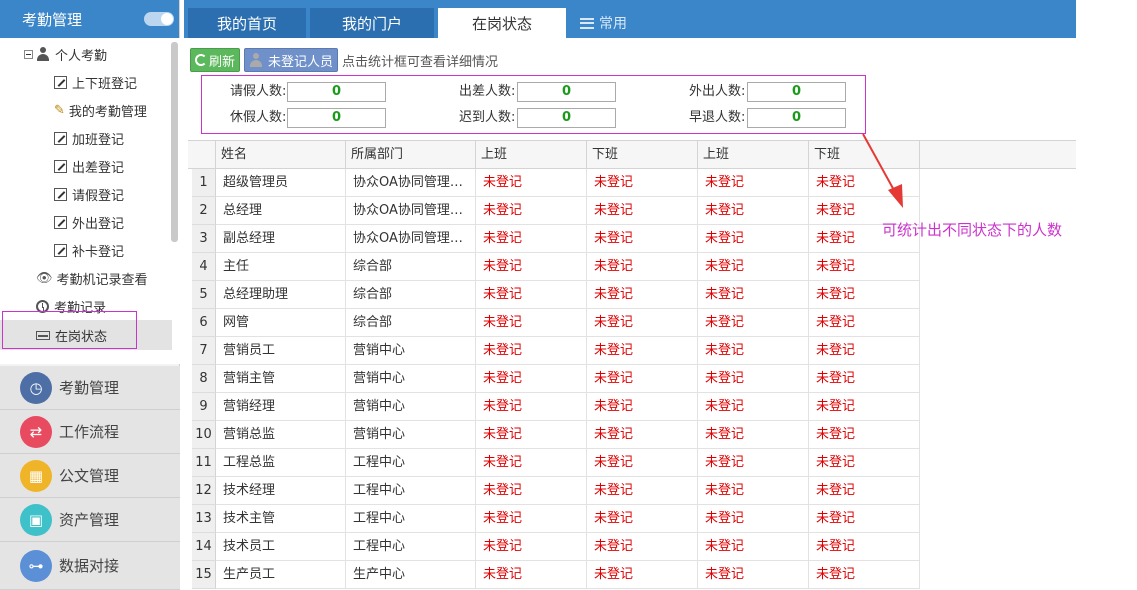 This screenshot has width=1137, height=590. Describe the element at coordinates (281, 435) in the screenshot. I see `grid-cell-name: 营销总监` at that location.